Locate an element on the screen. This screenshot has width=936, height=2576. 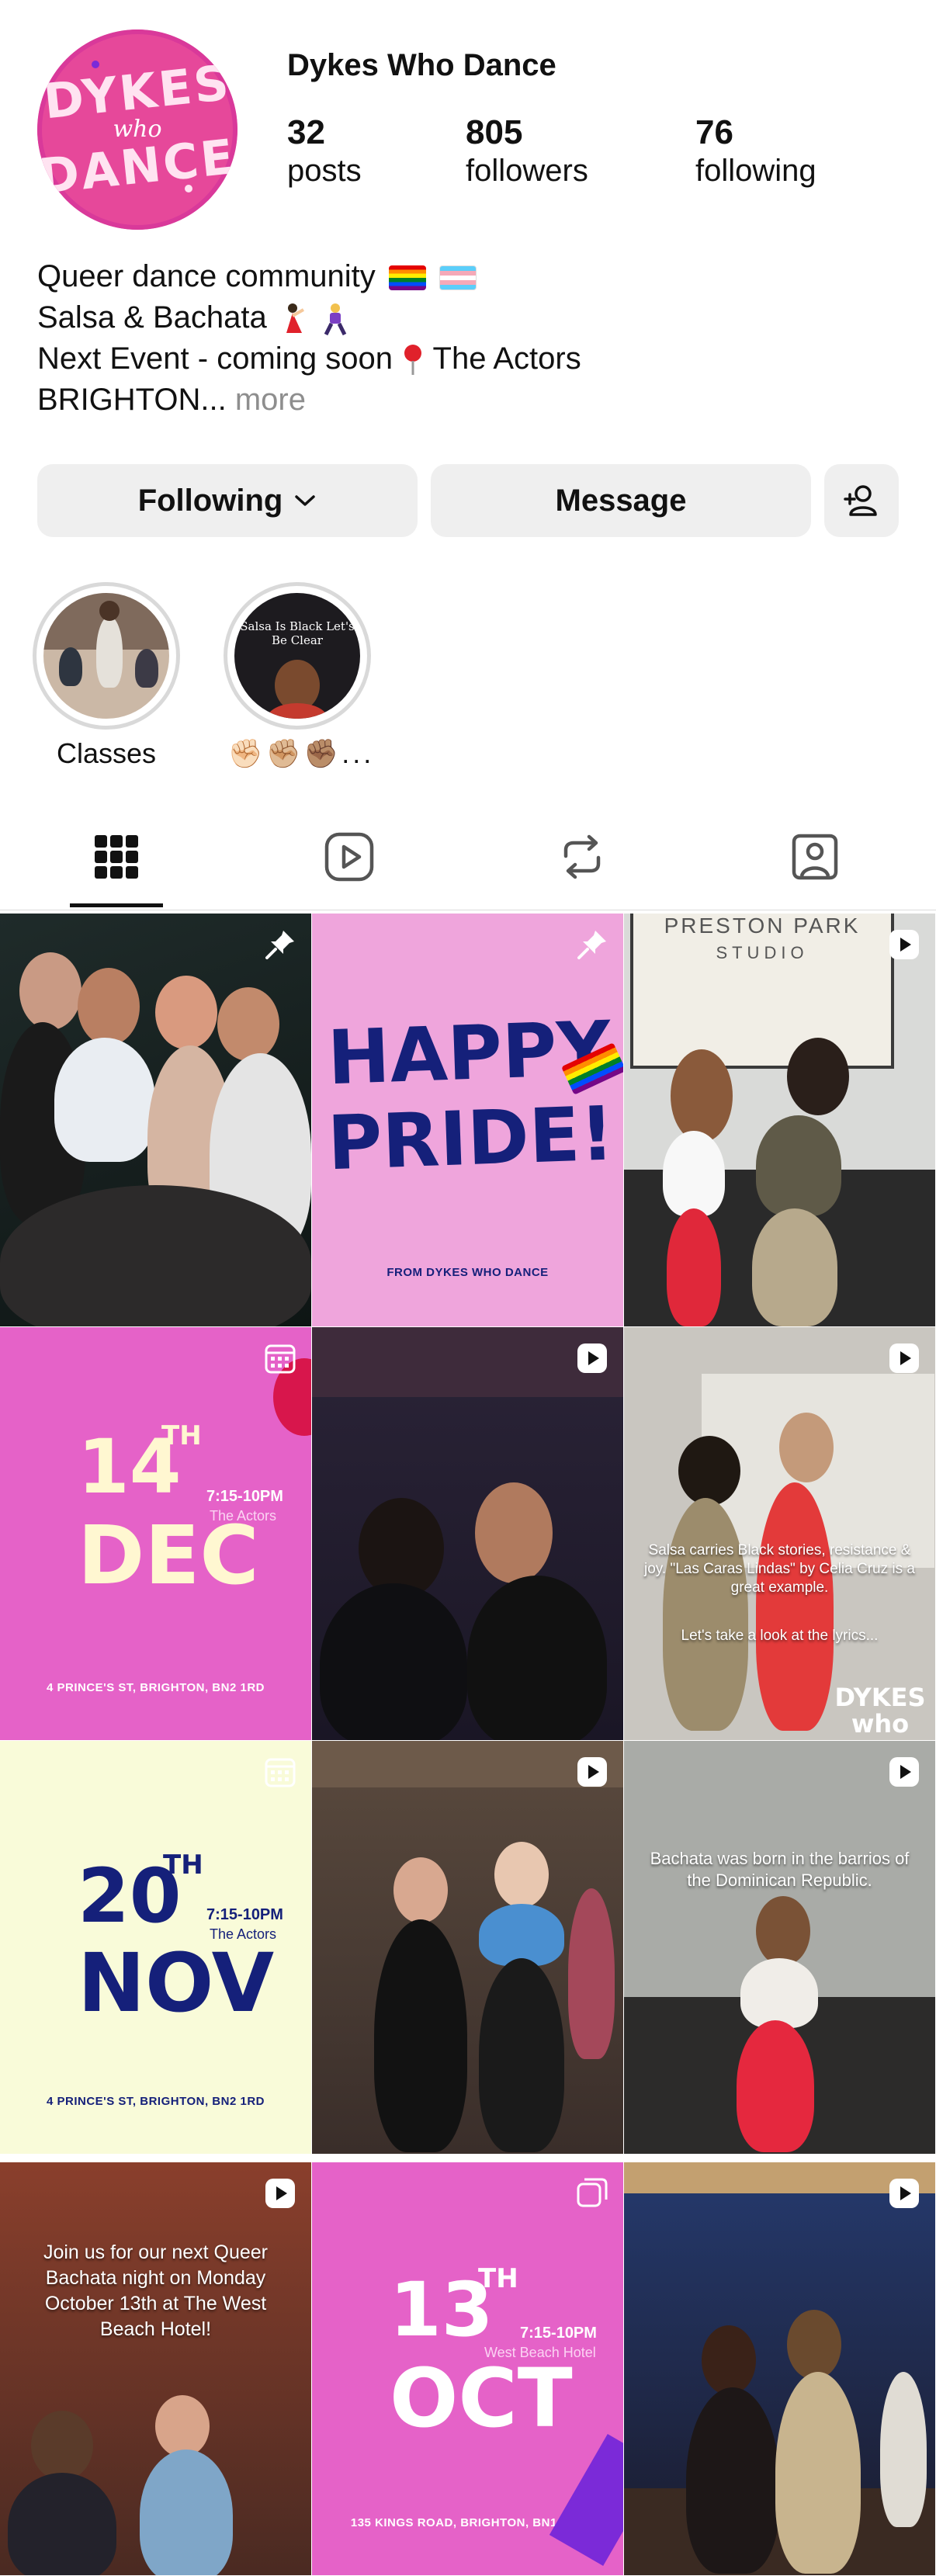
bio-text: Queer dance community is located at coordinates (207, 276).